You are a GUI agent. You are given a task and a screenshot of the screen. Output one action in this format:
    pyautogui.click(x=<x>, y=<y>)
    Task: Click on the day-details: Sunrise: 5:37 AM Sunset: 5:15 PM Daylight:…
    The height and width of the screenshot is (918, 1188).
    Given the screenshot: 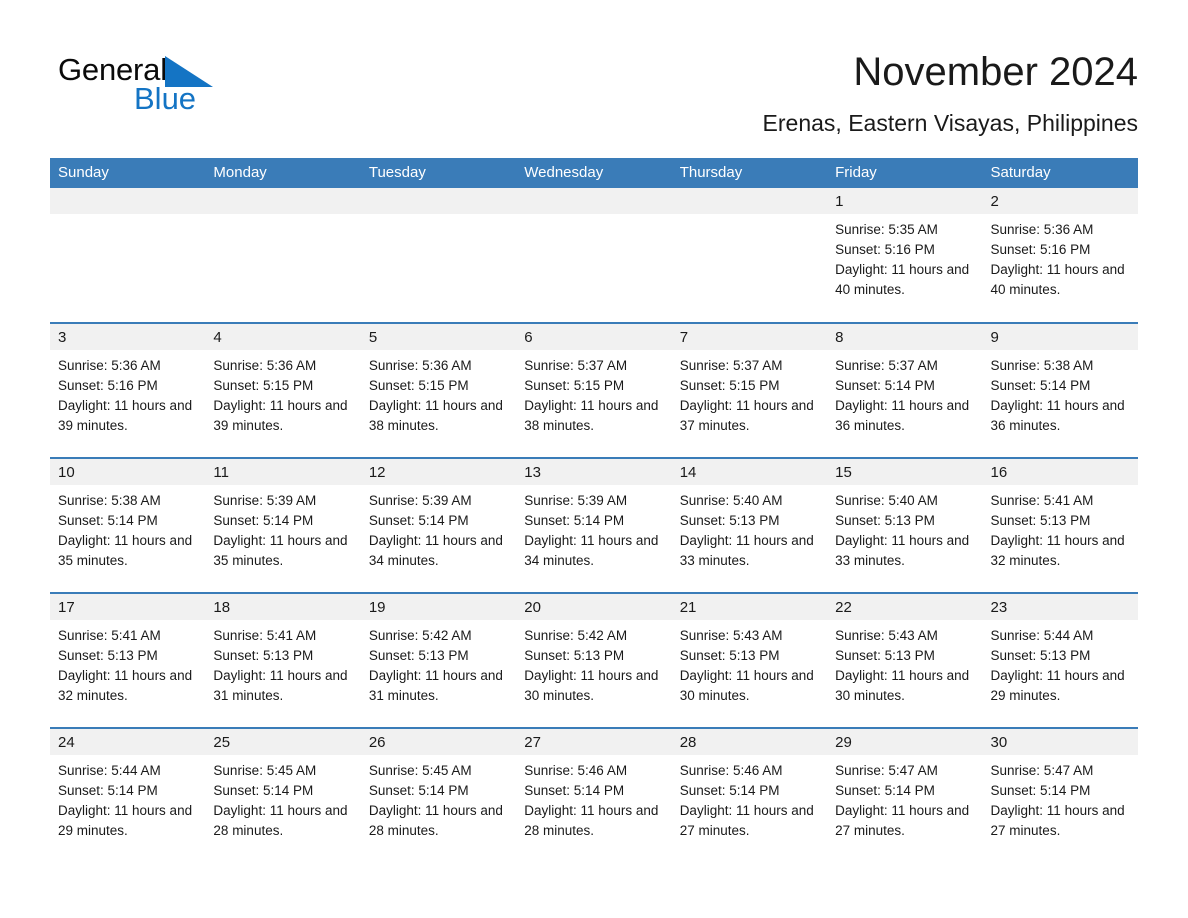 What is the action you would take?
    pyautogui.click(x=593, y=393)
    